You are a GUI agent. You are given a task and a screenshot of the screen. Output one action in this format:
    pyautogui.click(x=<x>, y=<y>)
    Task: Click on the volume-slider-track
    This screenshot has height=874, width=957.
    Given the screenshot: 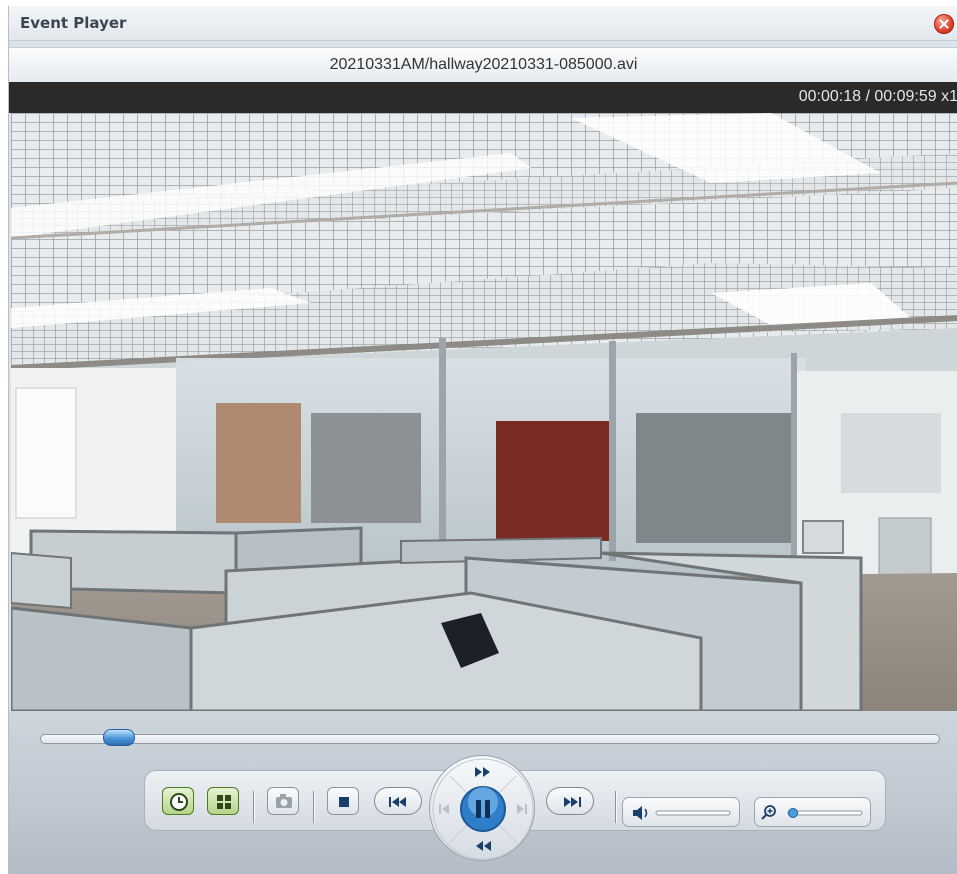 What is the action you would take?
    pyautogui.click(x=693, y=813)
    